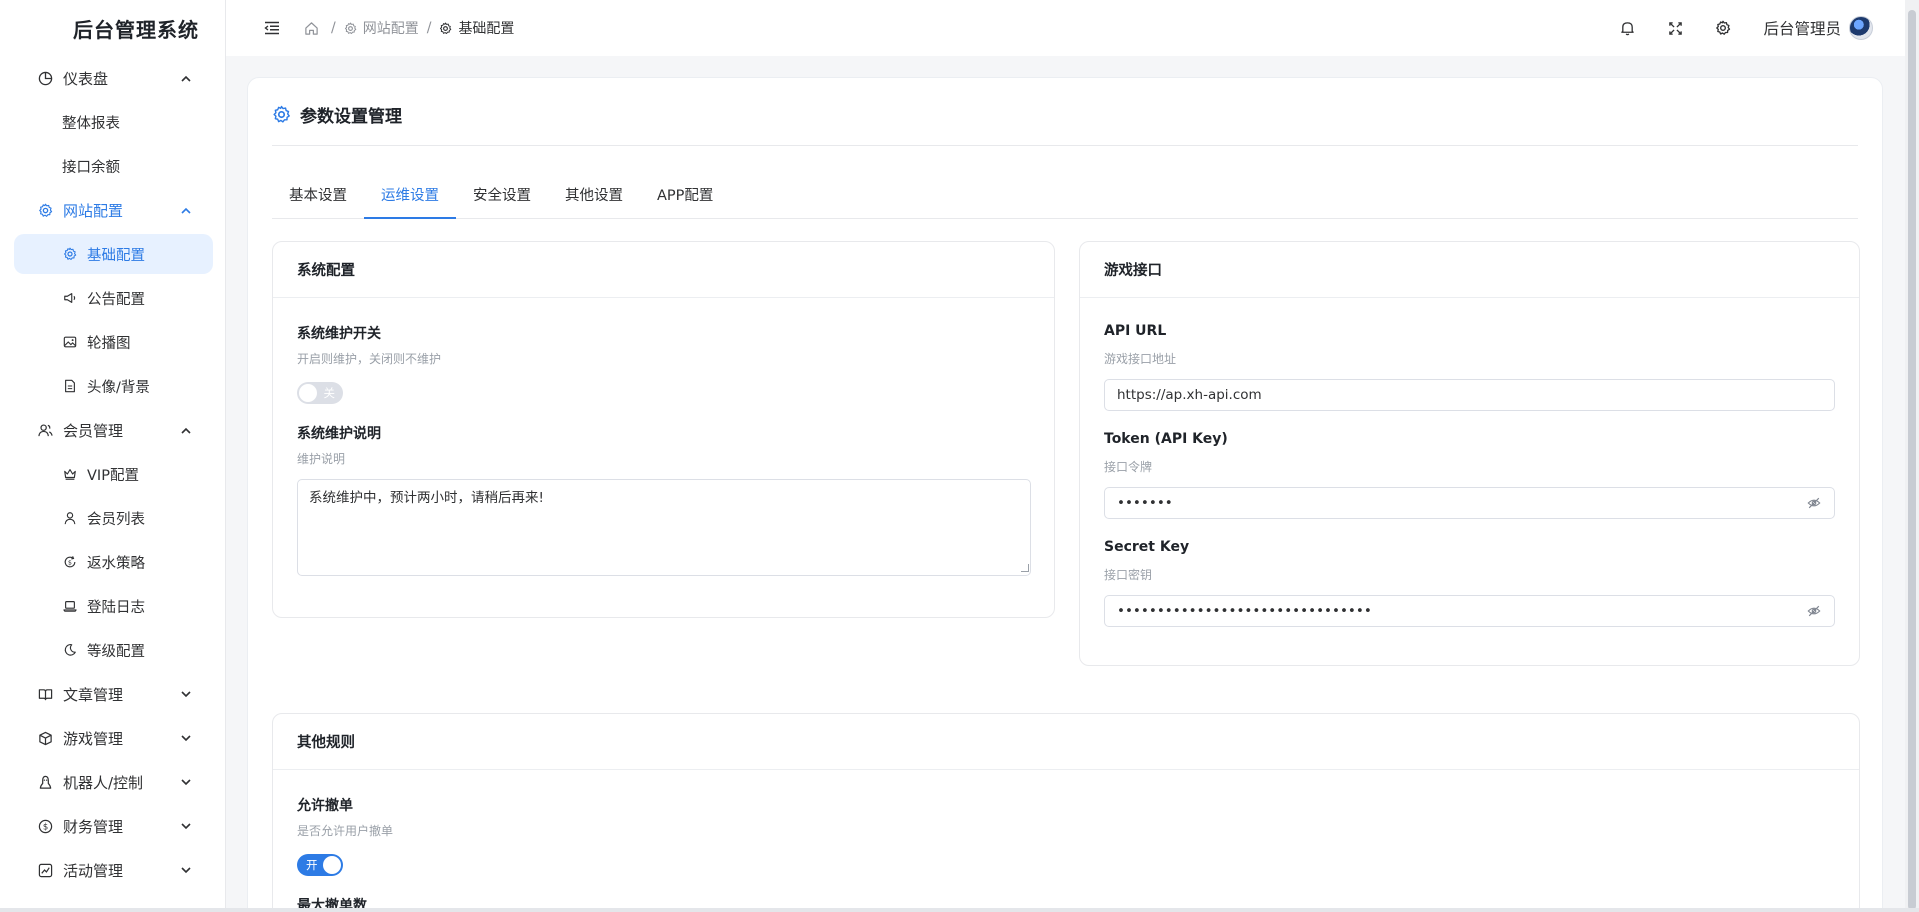  I want to click on resize-handle, so click(1025, 568).